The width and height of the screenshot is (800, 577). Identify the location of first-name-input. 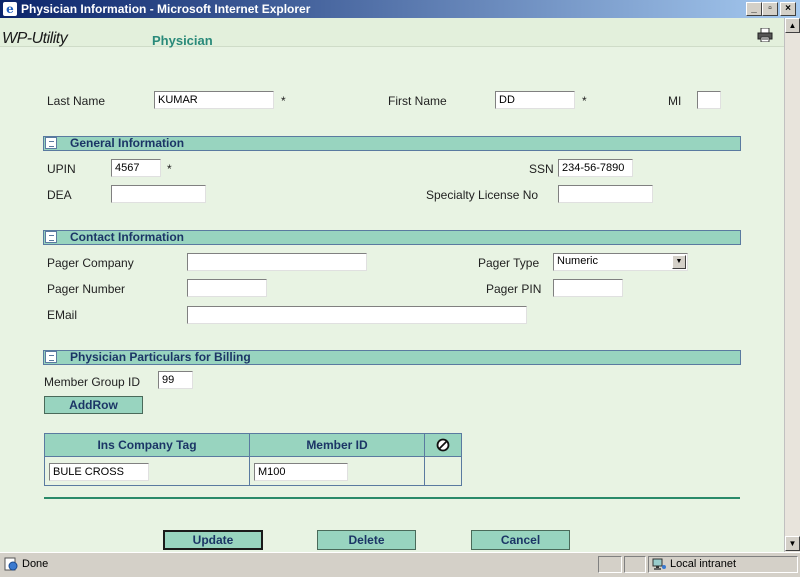
(535, 100).